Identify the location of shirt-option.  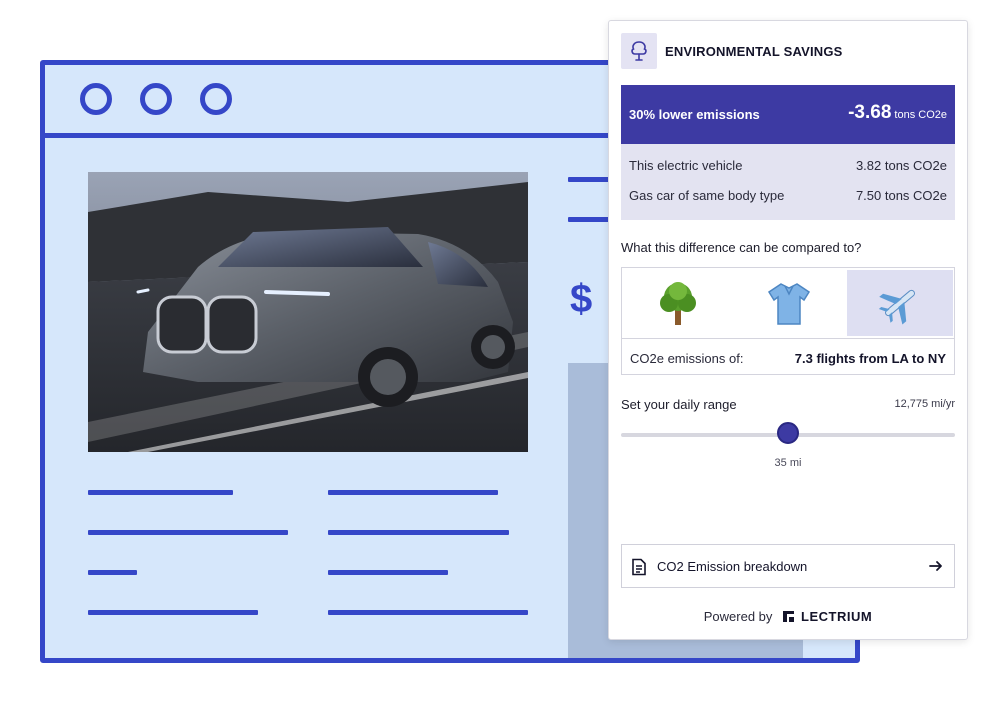
(789, 303).